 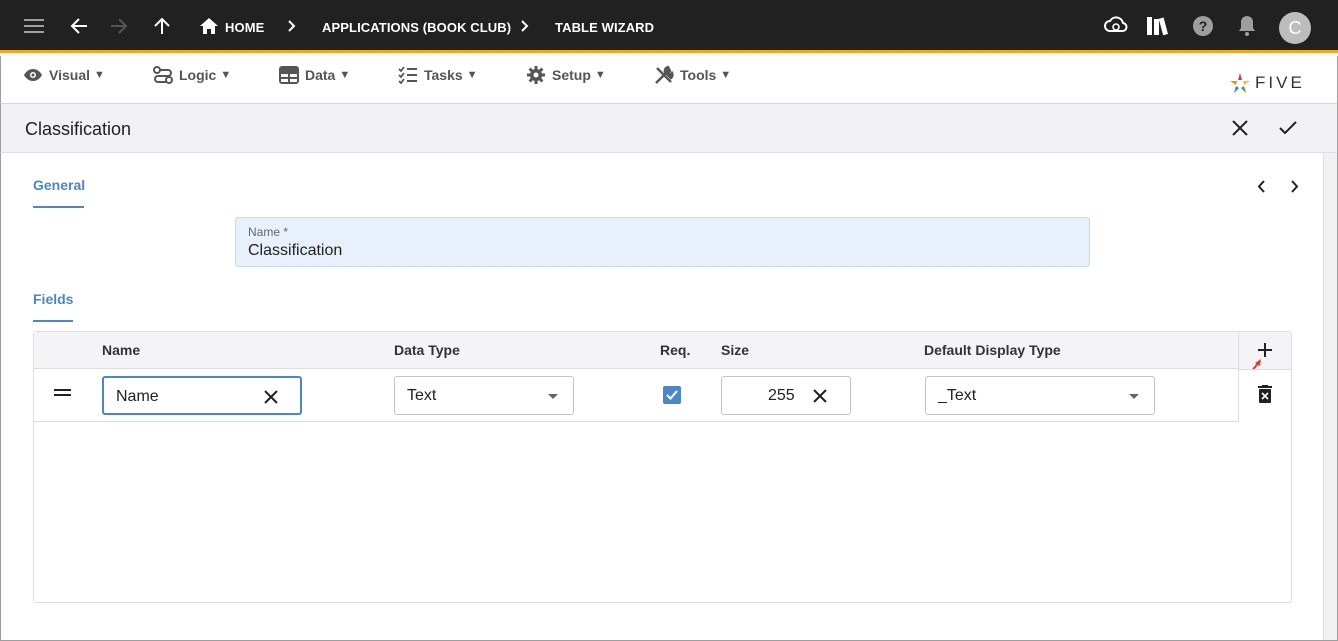 I want to click on data-type-value: Text, so click(x=422, y=395).